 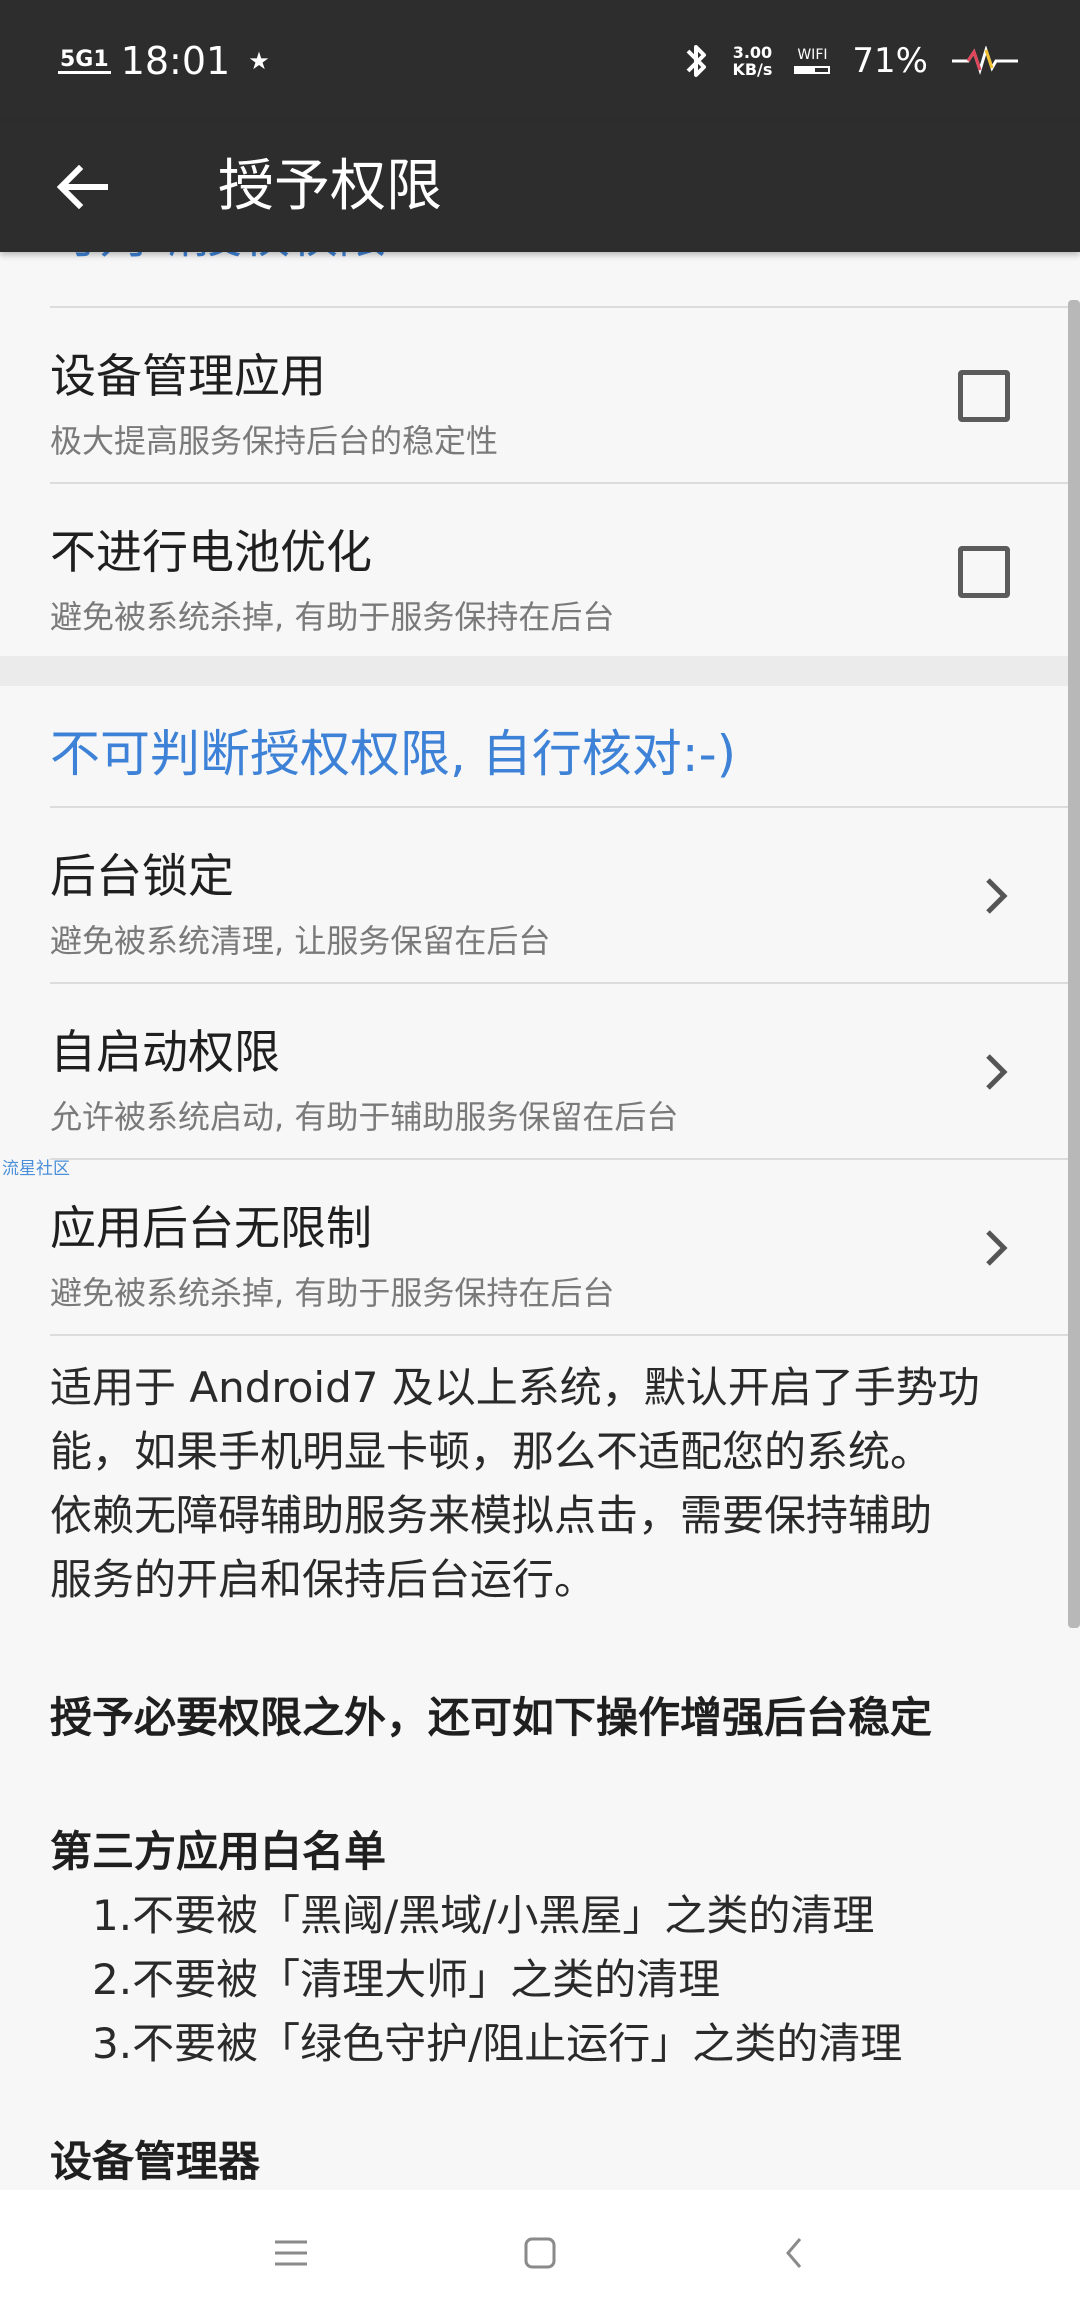 I want to click on description-line: 能，如果手机明显卡顿，那么不适配您的系统。, so click(x=491, y=1451).